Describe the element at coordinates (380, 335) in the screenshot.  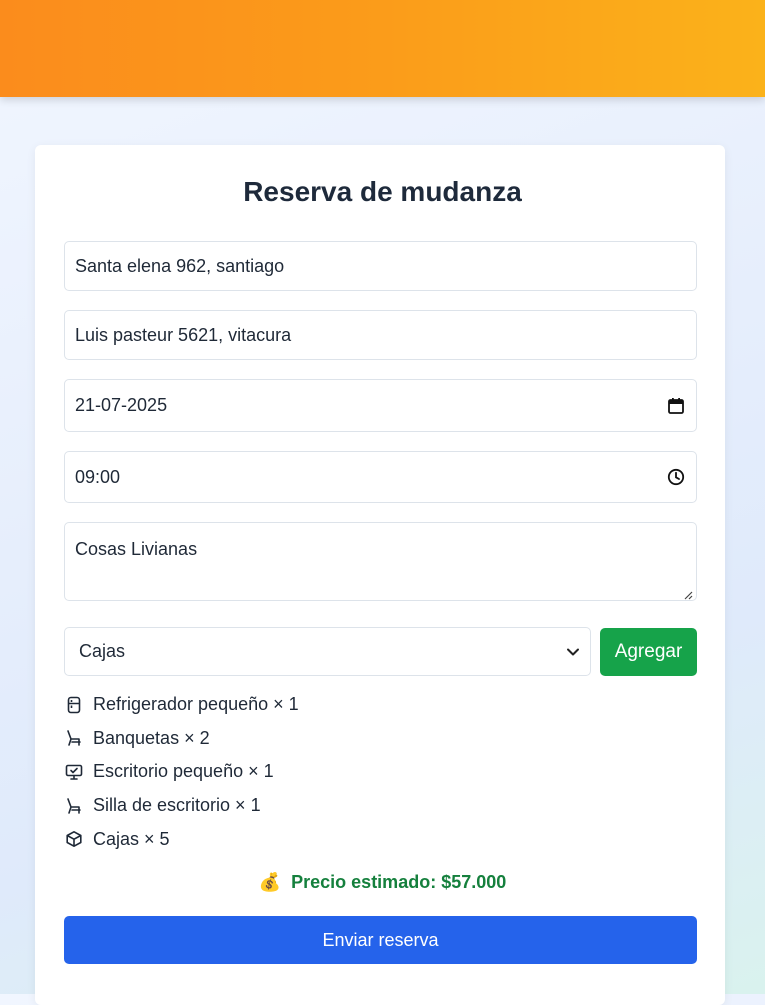
I see `destination-address-input` at that location.